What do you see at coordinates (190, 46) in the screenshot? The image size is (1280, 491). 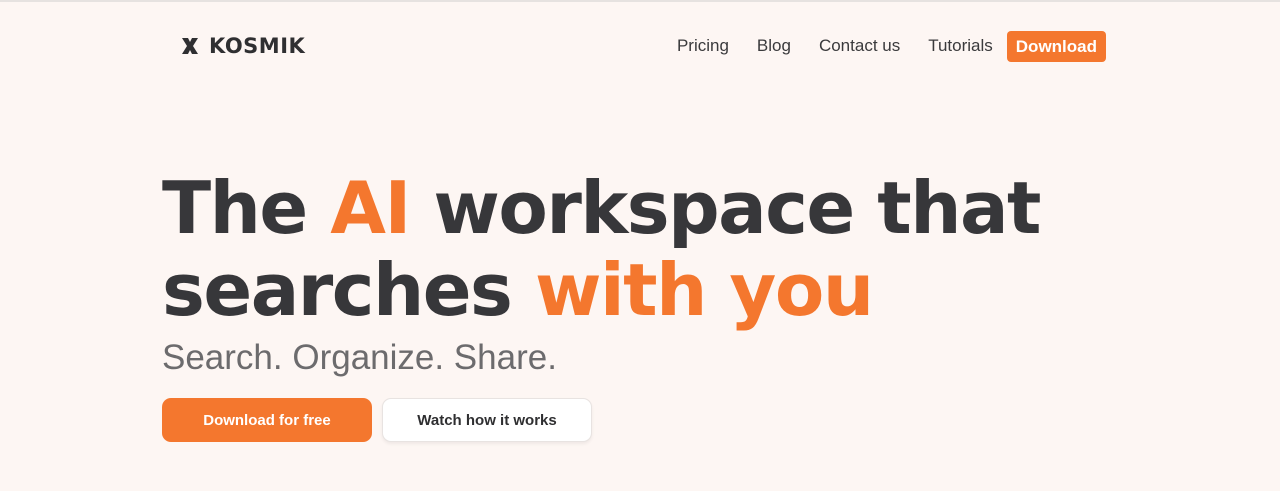 I see `kosmik-x-logo-icon` at bounding box center [190, 46].